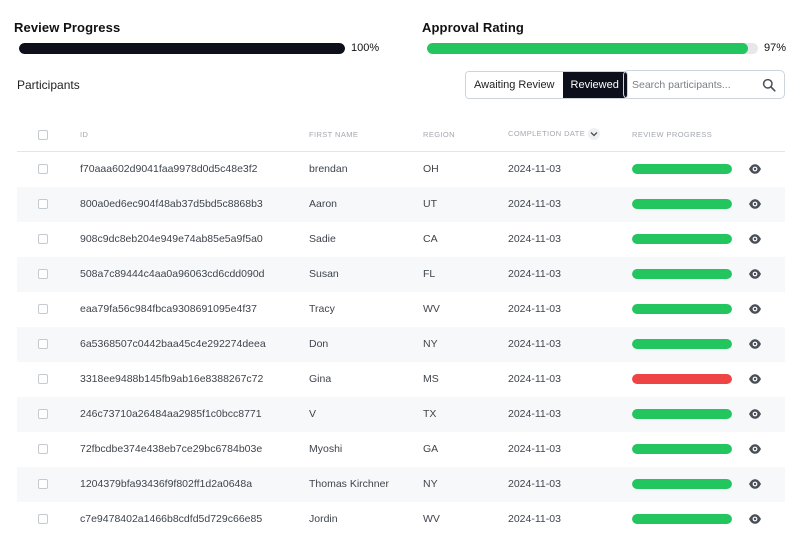  I want to click on participants-heading: Participants, so click(48, 85).